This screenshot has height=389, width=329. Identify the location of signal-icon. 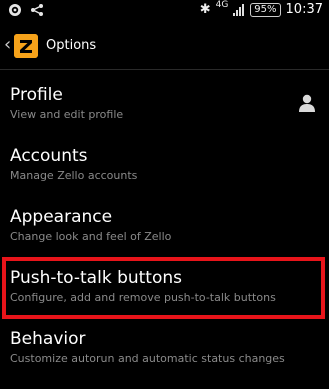
(239, 9).